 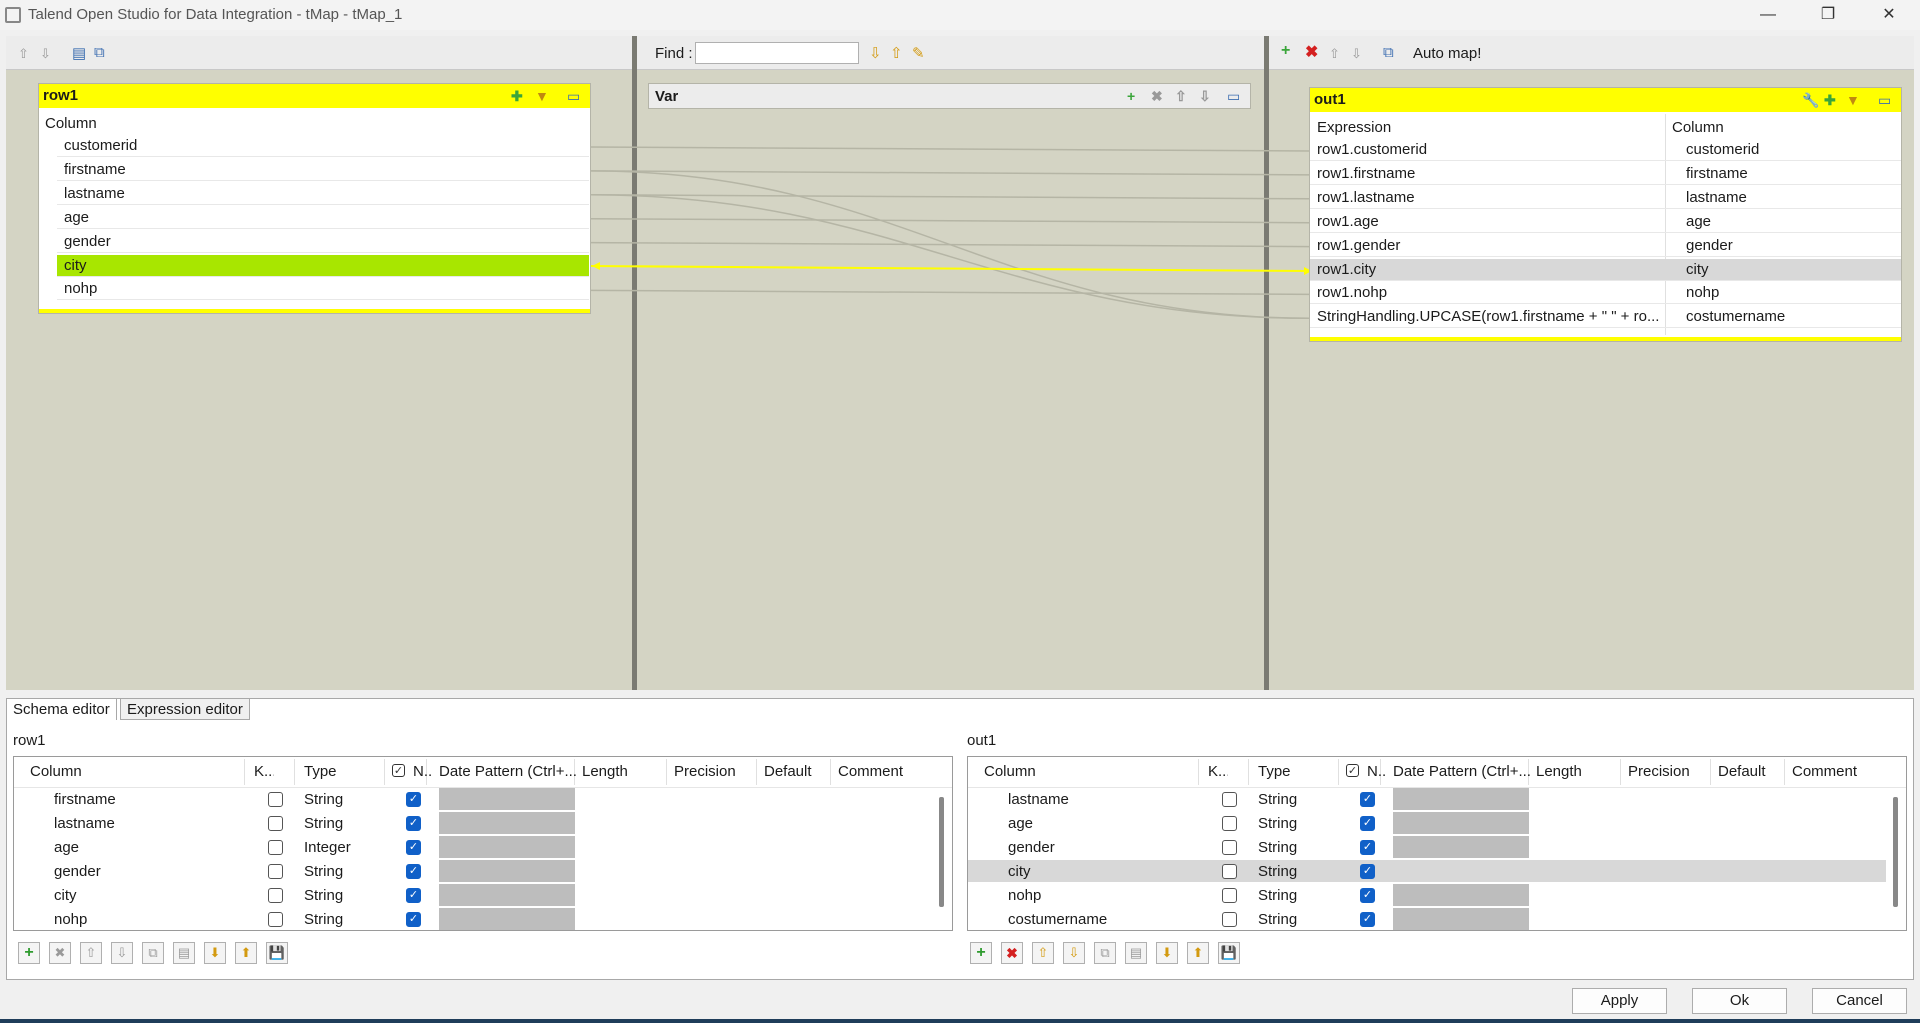 What do you see at coordinates (95, 169) in the screenshot?
I see `row1-column-firstname: firstname` at bounding box center [95, 169].